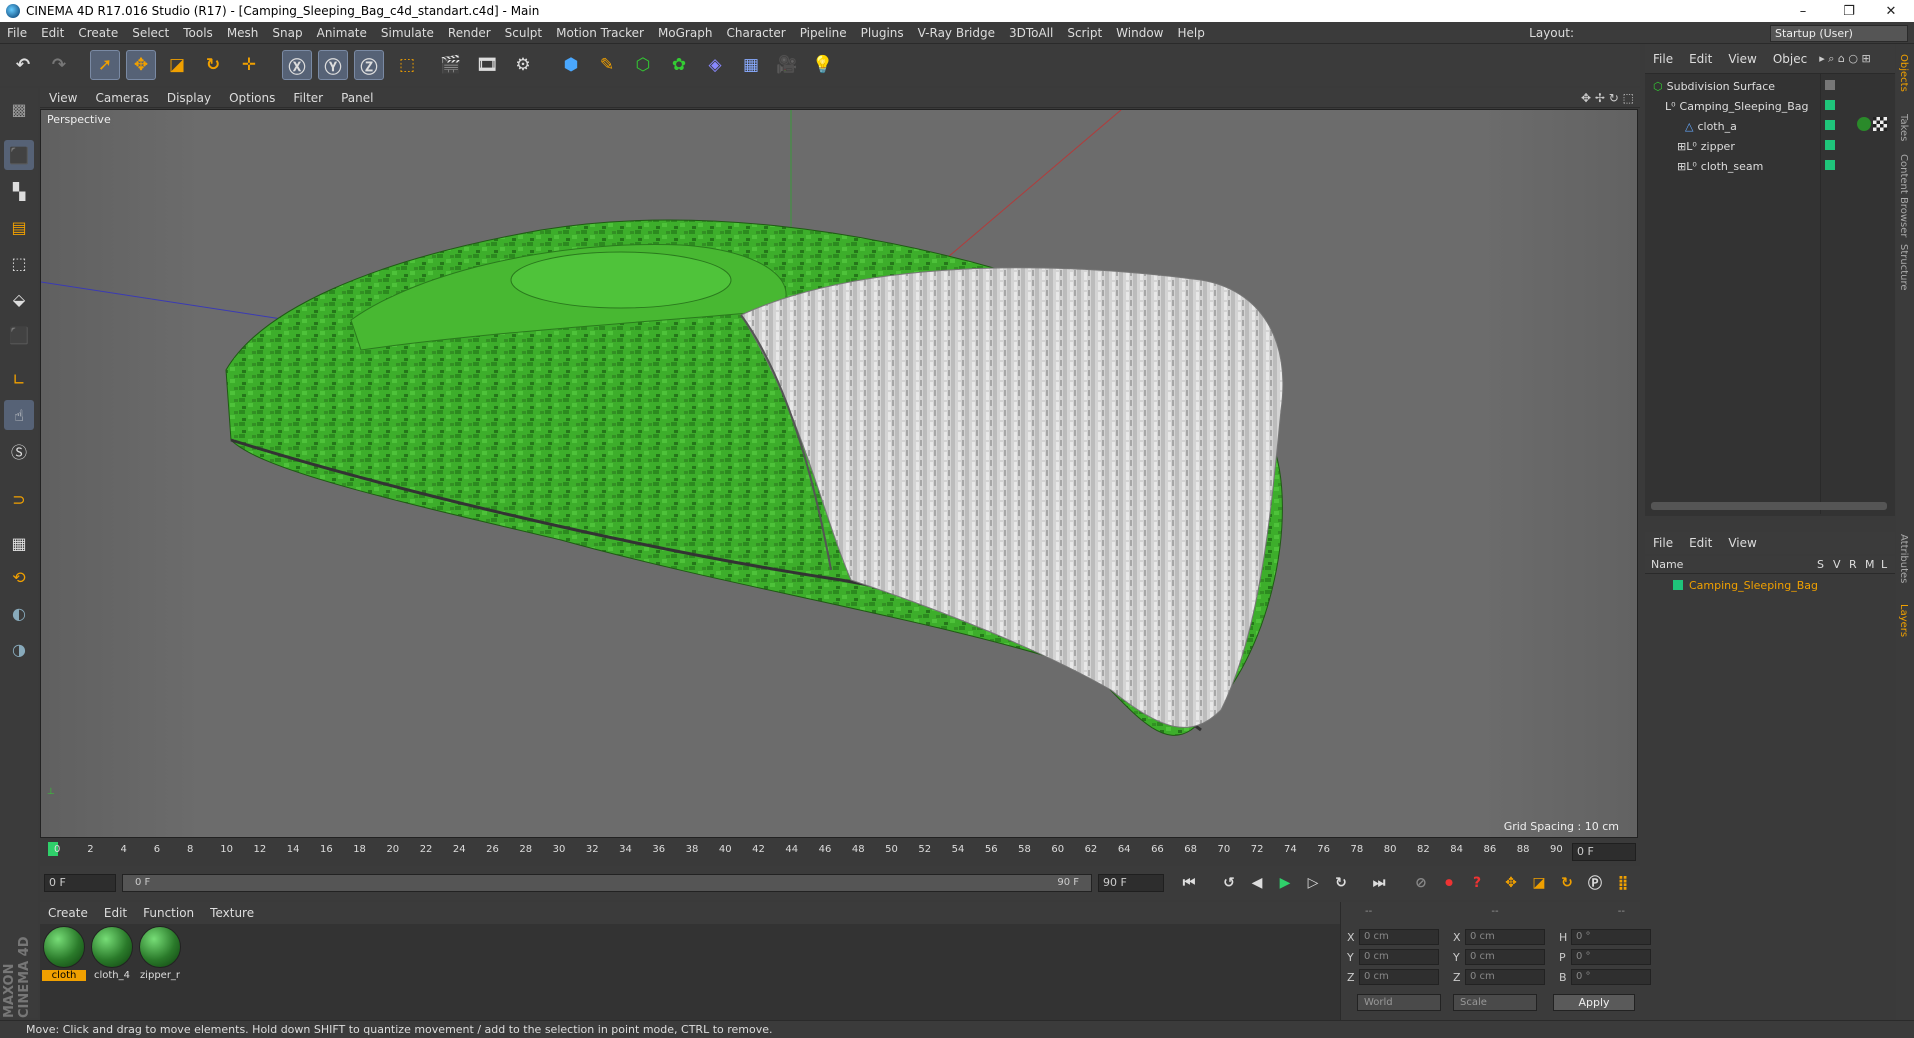 The width and height of the screenshot is (1914, 1038). Describe the element at coordinates (1880, 124) in the screenshot. I see `texture-tag-icon` at that location.